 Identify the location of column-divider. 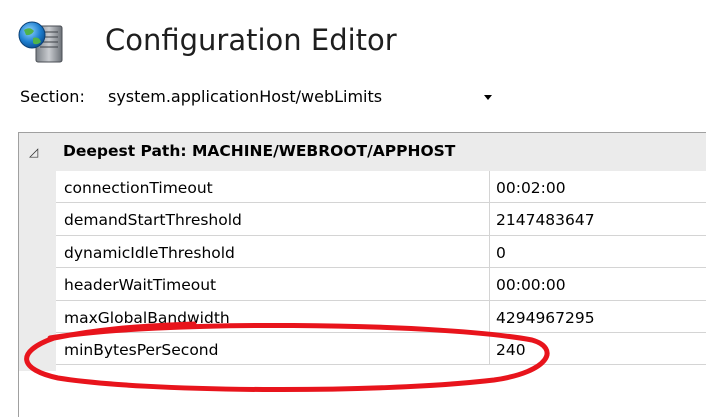
(489, 268).